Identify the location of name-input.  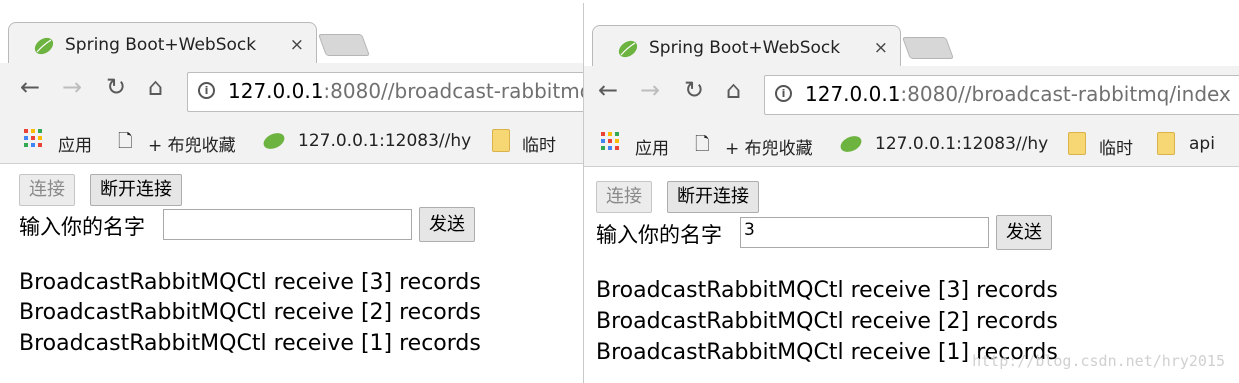
(287, 224).